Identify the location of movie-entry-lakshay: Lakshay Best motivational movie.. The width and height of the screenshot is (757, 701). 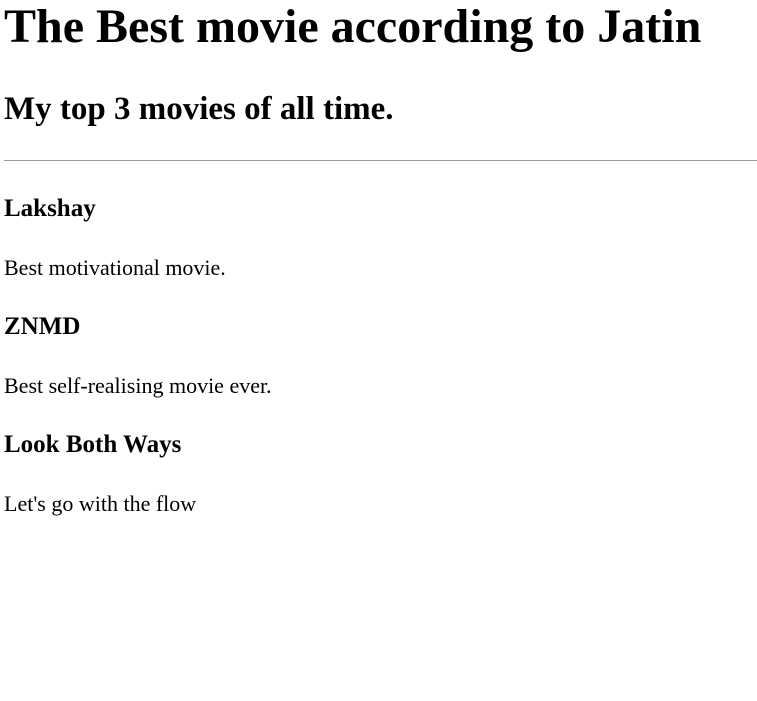
(378, 237).